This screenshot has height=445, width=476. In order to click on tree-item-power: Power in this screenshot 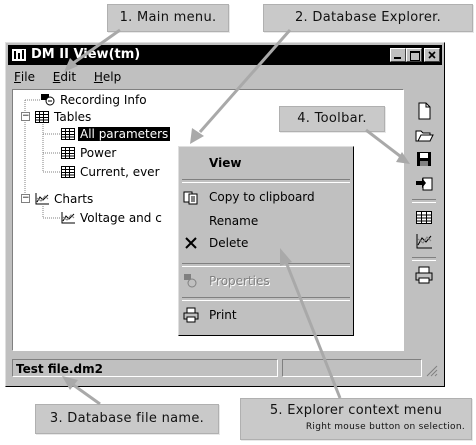, I will do `click(89, 153)`.